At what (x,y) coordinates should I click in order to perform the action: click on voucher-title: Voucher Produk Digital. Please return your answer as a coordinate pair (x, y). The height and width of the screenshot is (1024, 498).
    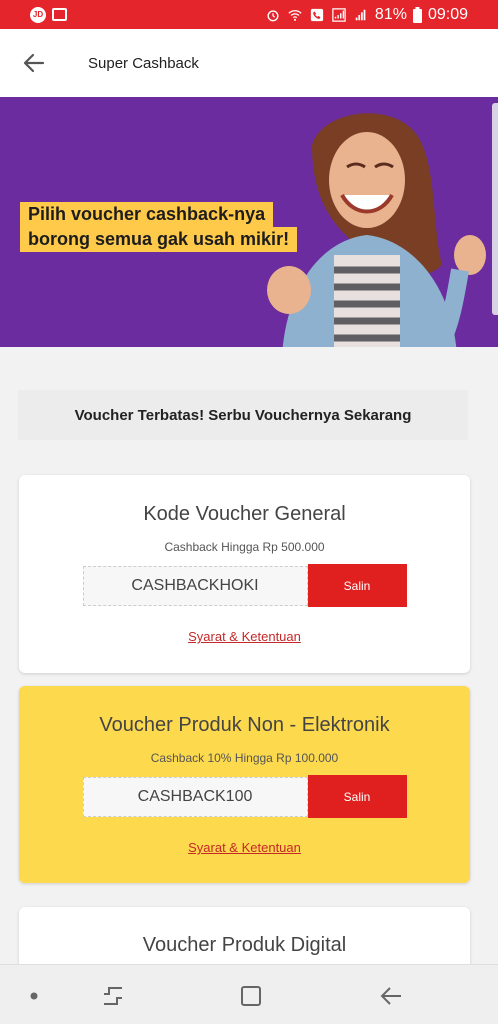
    Looking at the image, I should click on (244, 945).